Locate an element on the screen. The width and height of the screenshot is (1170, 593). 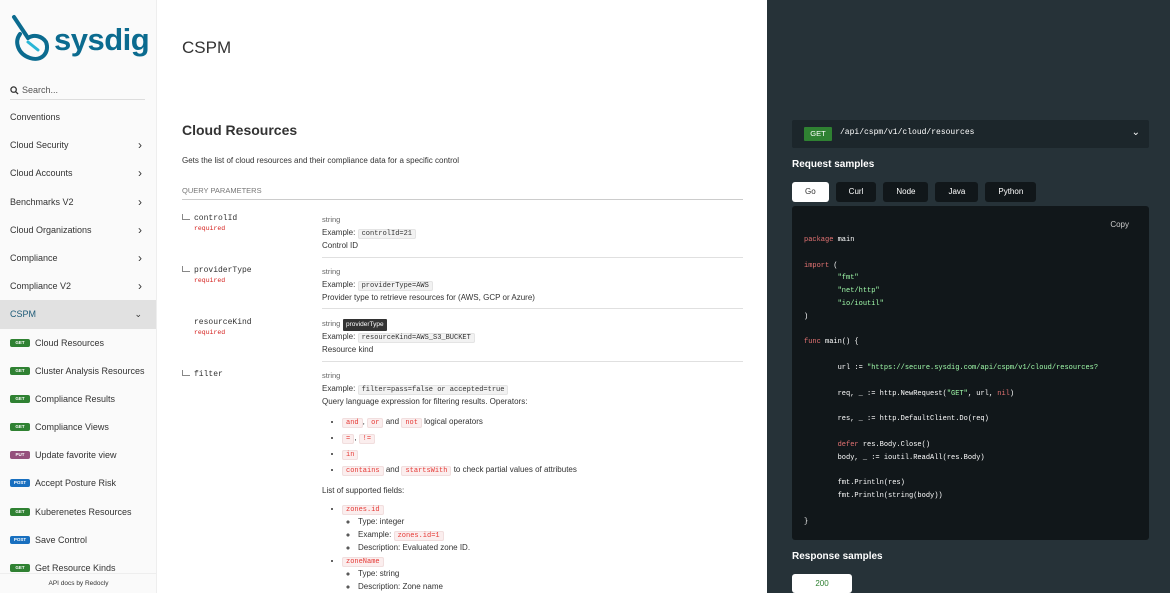
copy-button: Copy is located at coordinates (1119, 224).